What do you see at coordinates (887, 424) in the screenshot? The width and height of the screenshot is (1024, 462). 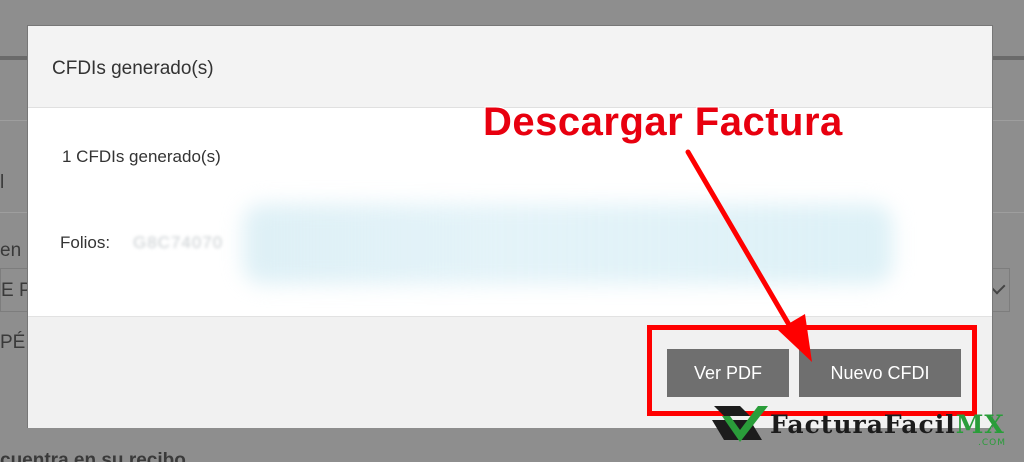 I see `logo-text: FacturaFacilMX` at bounding box center [887, 424].